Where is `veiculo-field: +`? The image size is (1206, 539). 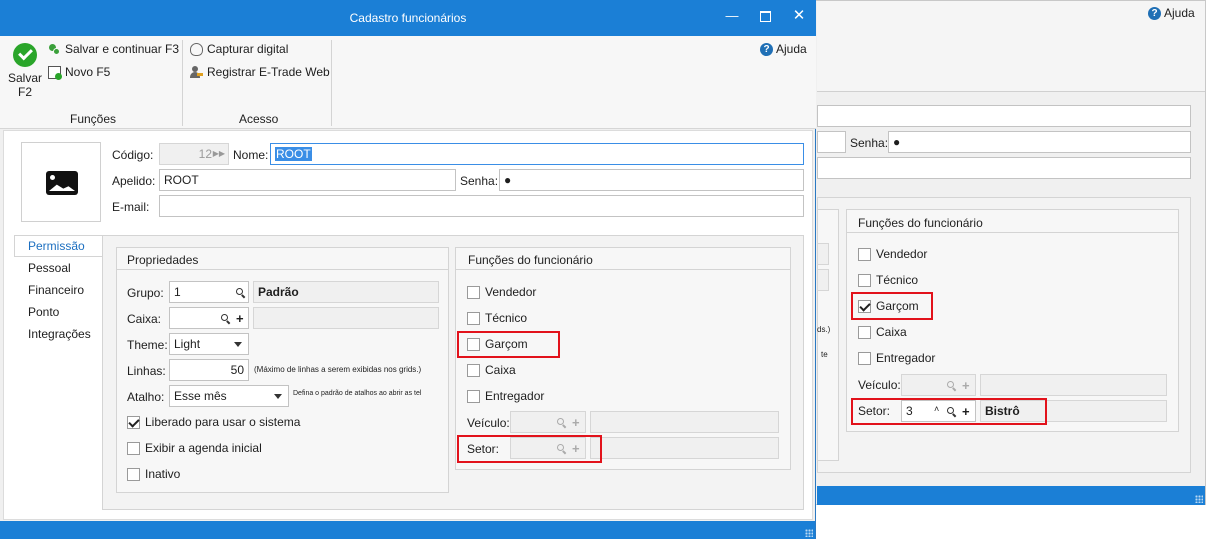 veiculo-field: + is located at coordinates (548, 422).